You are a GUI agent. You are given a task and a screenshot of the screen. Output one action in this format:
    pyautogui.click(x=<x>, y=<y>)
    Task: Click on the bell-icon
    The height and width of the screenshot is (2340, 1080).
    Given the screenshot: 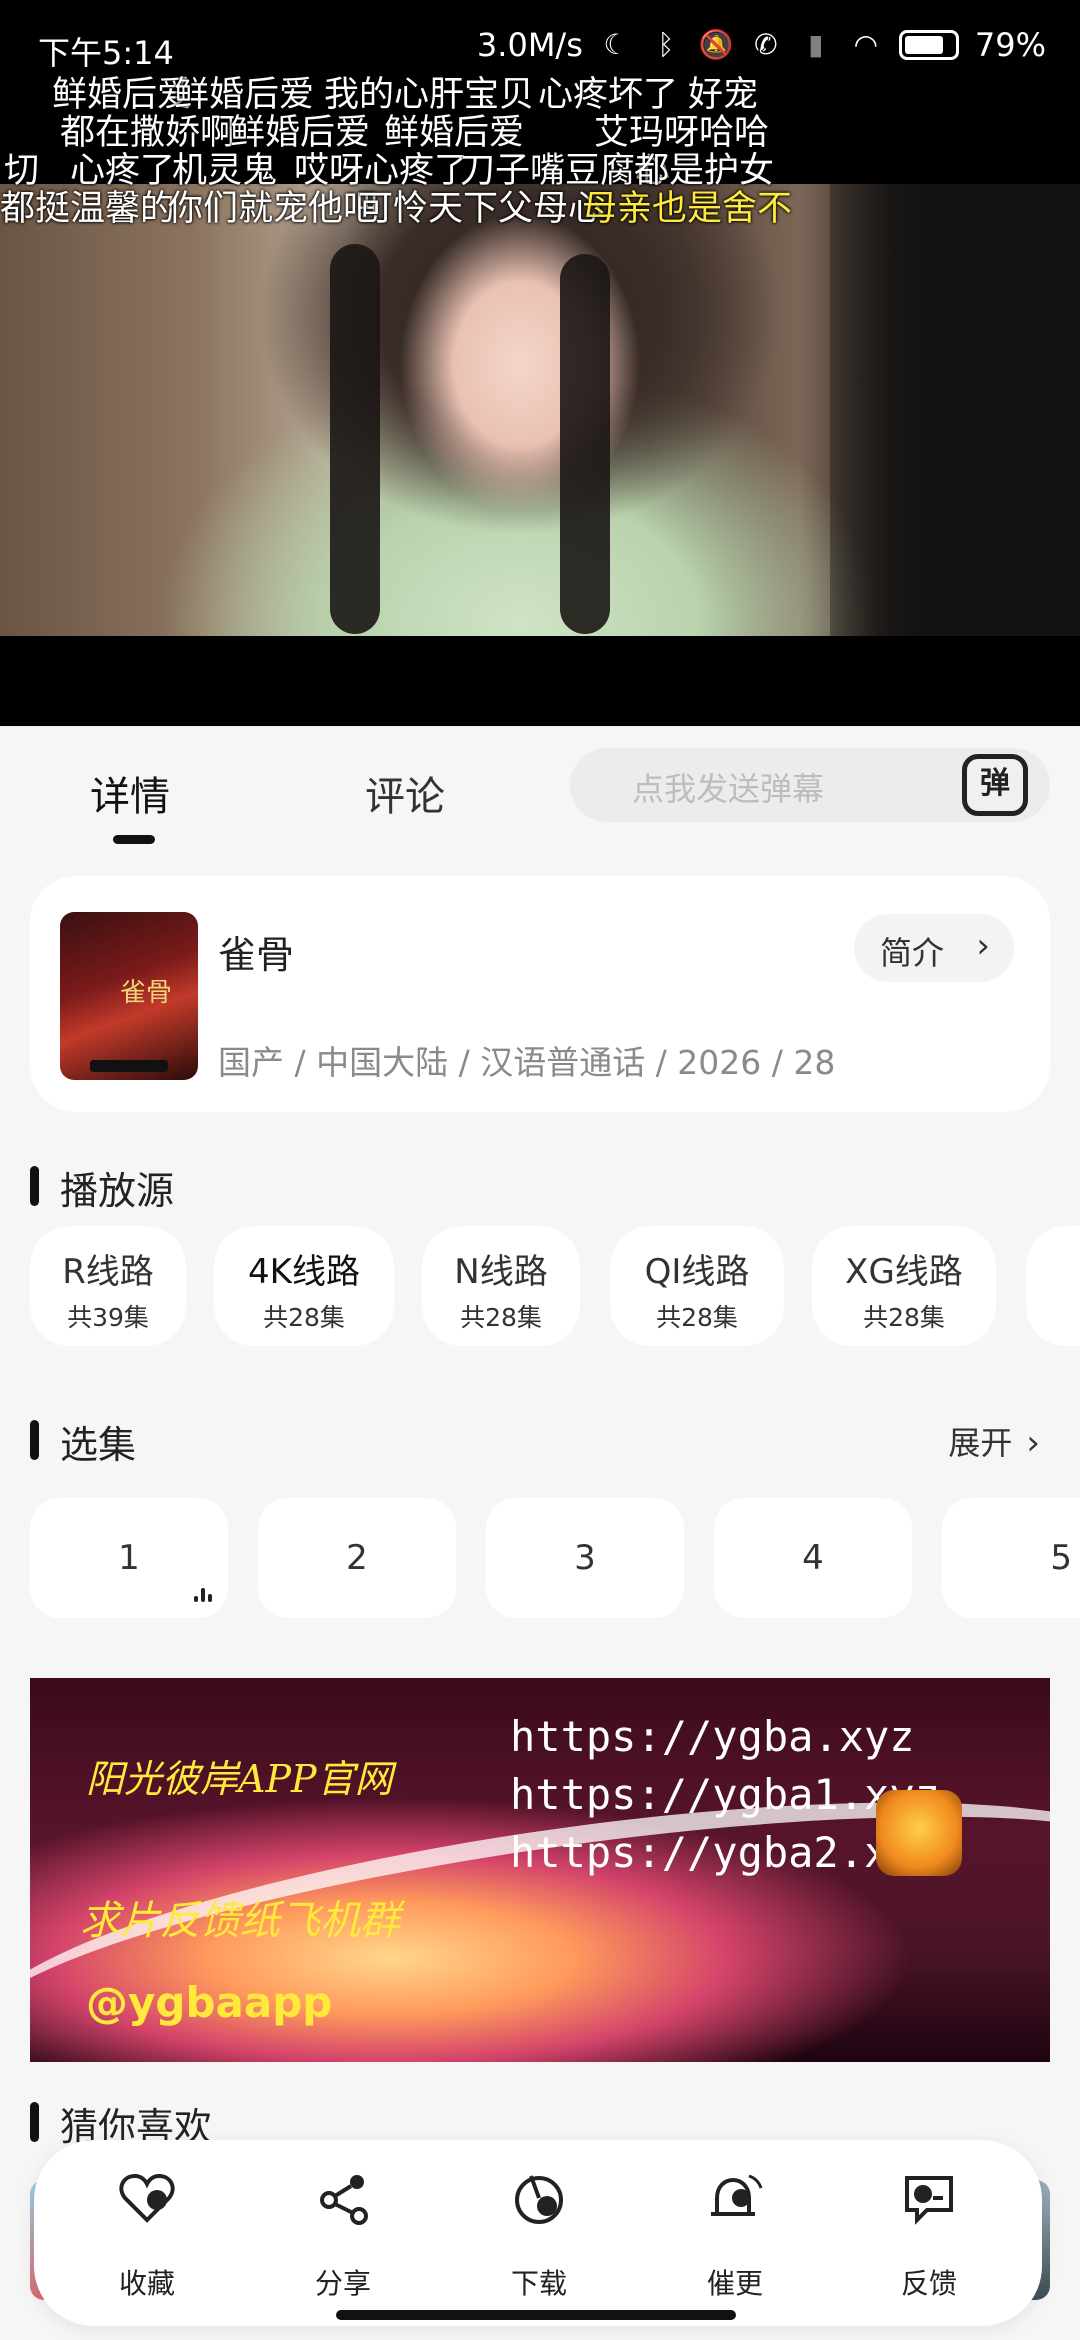 What is the action you would take?
    pyautogui.click(x=737, y=2195)
    